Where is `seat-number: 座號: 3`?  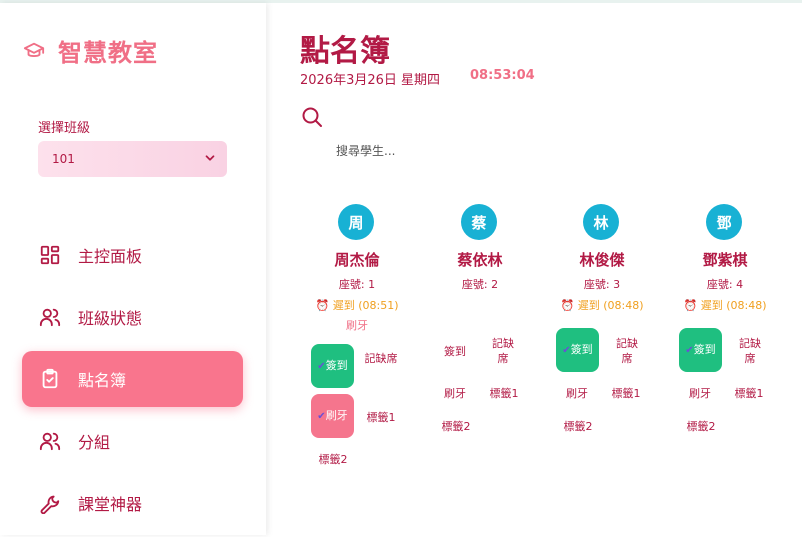
seat-number: 座號: 3 is located at coordinates (602, 284).